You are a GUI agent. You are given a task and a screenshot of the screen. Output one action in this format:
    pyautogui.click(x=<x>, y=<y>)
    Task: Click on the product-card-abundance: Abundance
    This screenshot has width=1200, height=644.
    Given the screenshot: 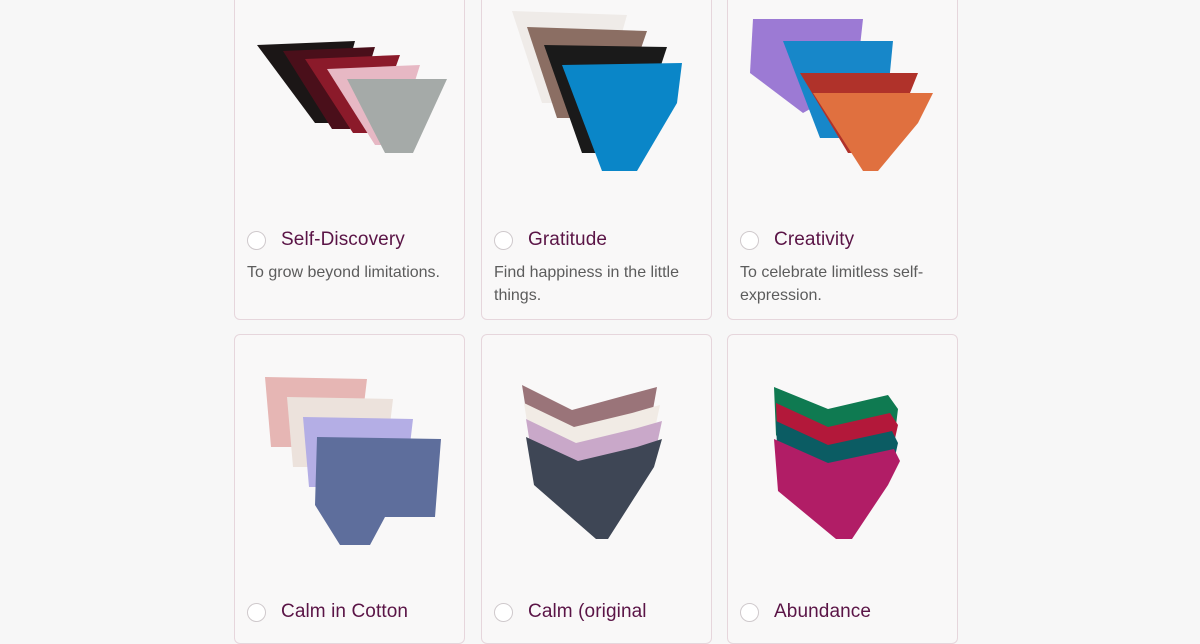 What is the action you would take?
    pyautogui.click(x=842, y=489)
    